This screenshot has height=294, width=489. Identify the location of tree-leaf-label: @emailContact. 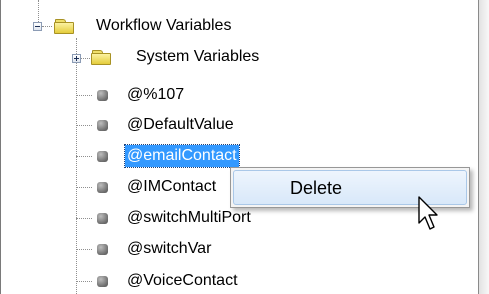
(182, 156).